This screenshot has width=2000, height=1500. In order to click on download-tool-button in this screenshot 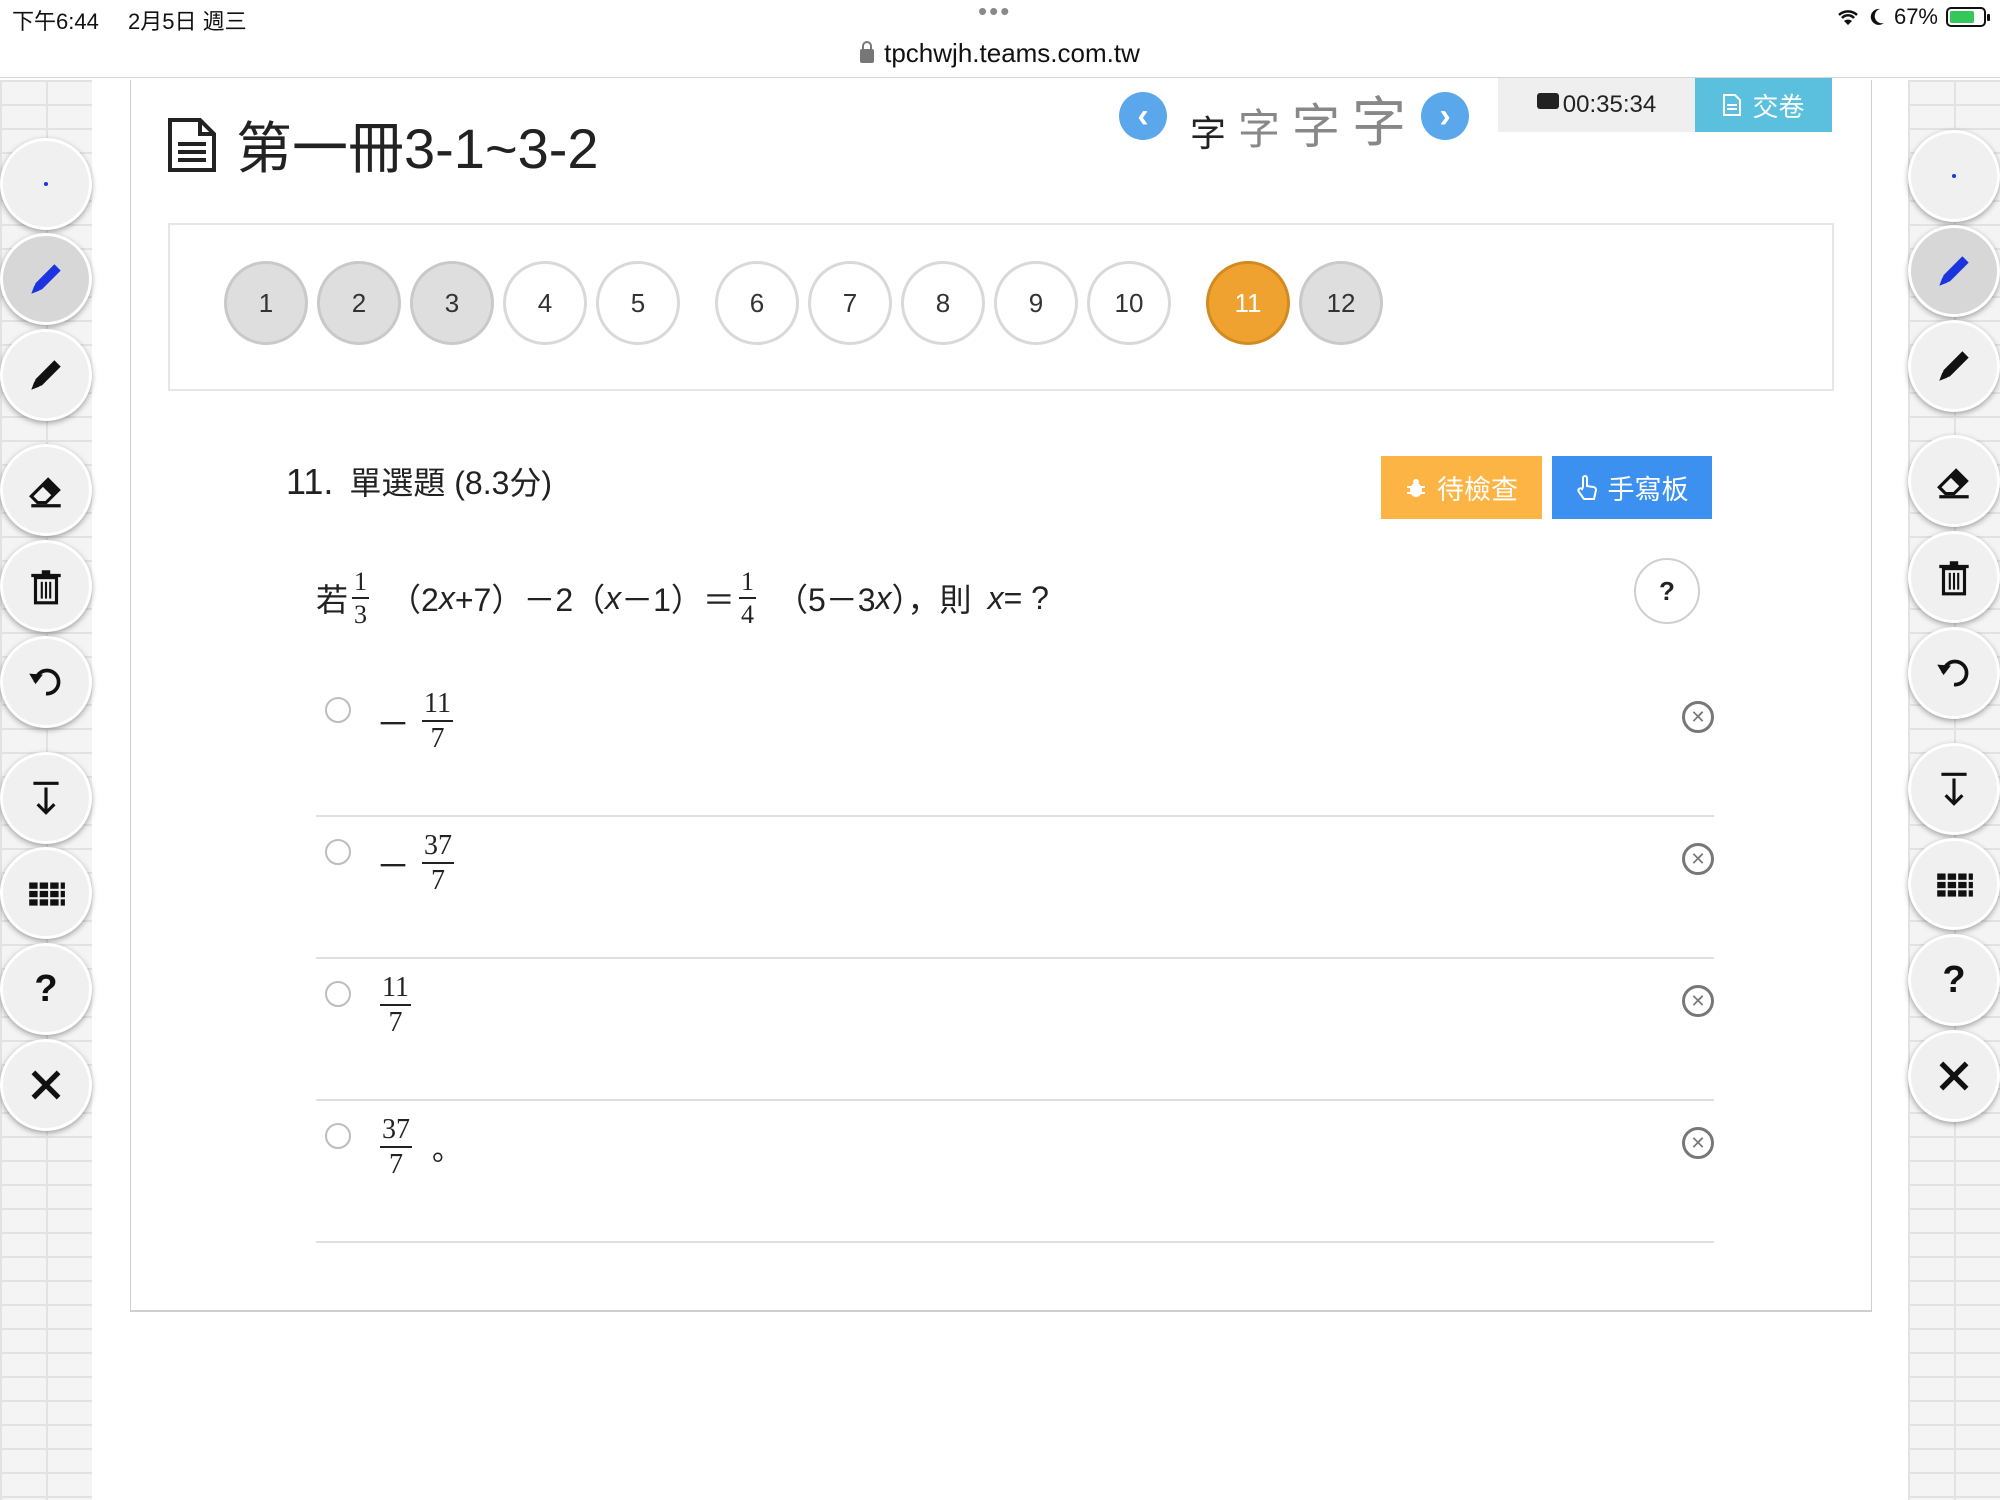, I will do `click(46, 798)`.